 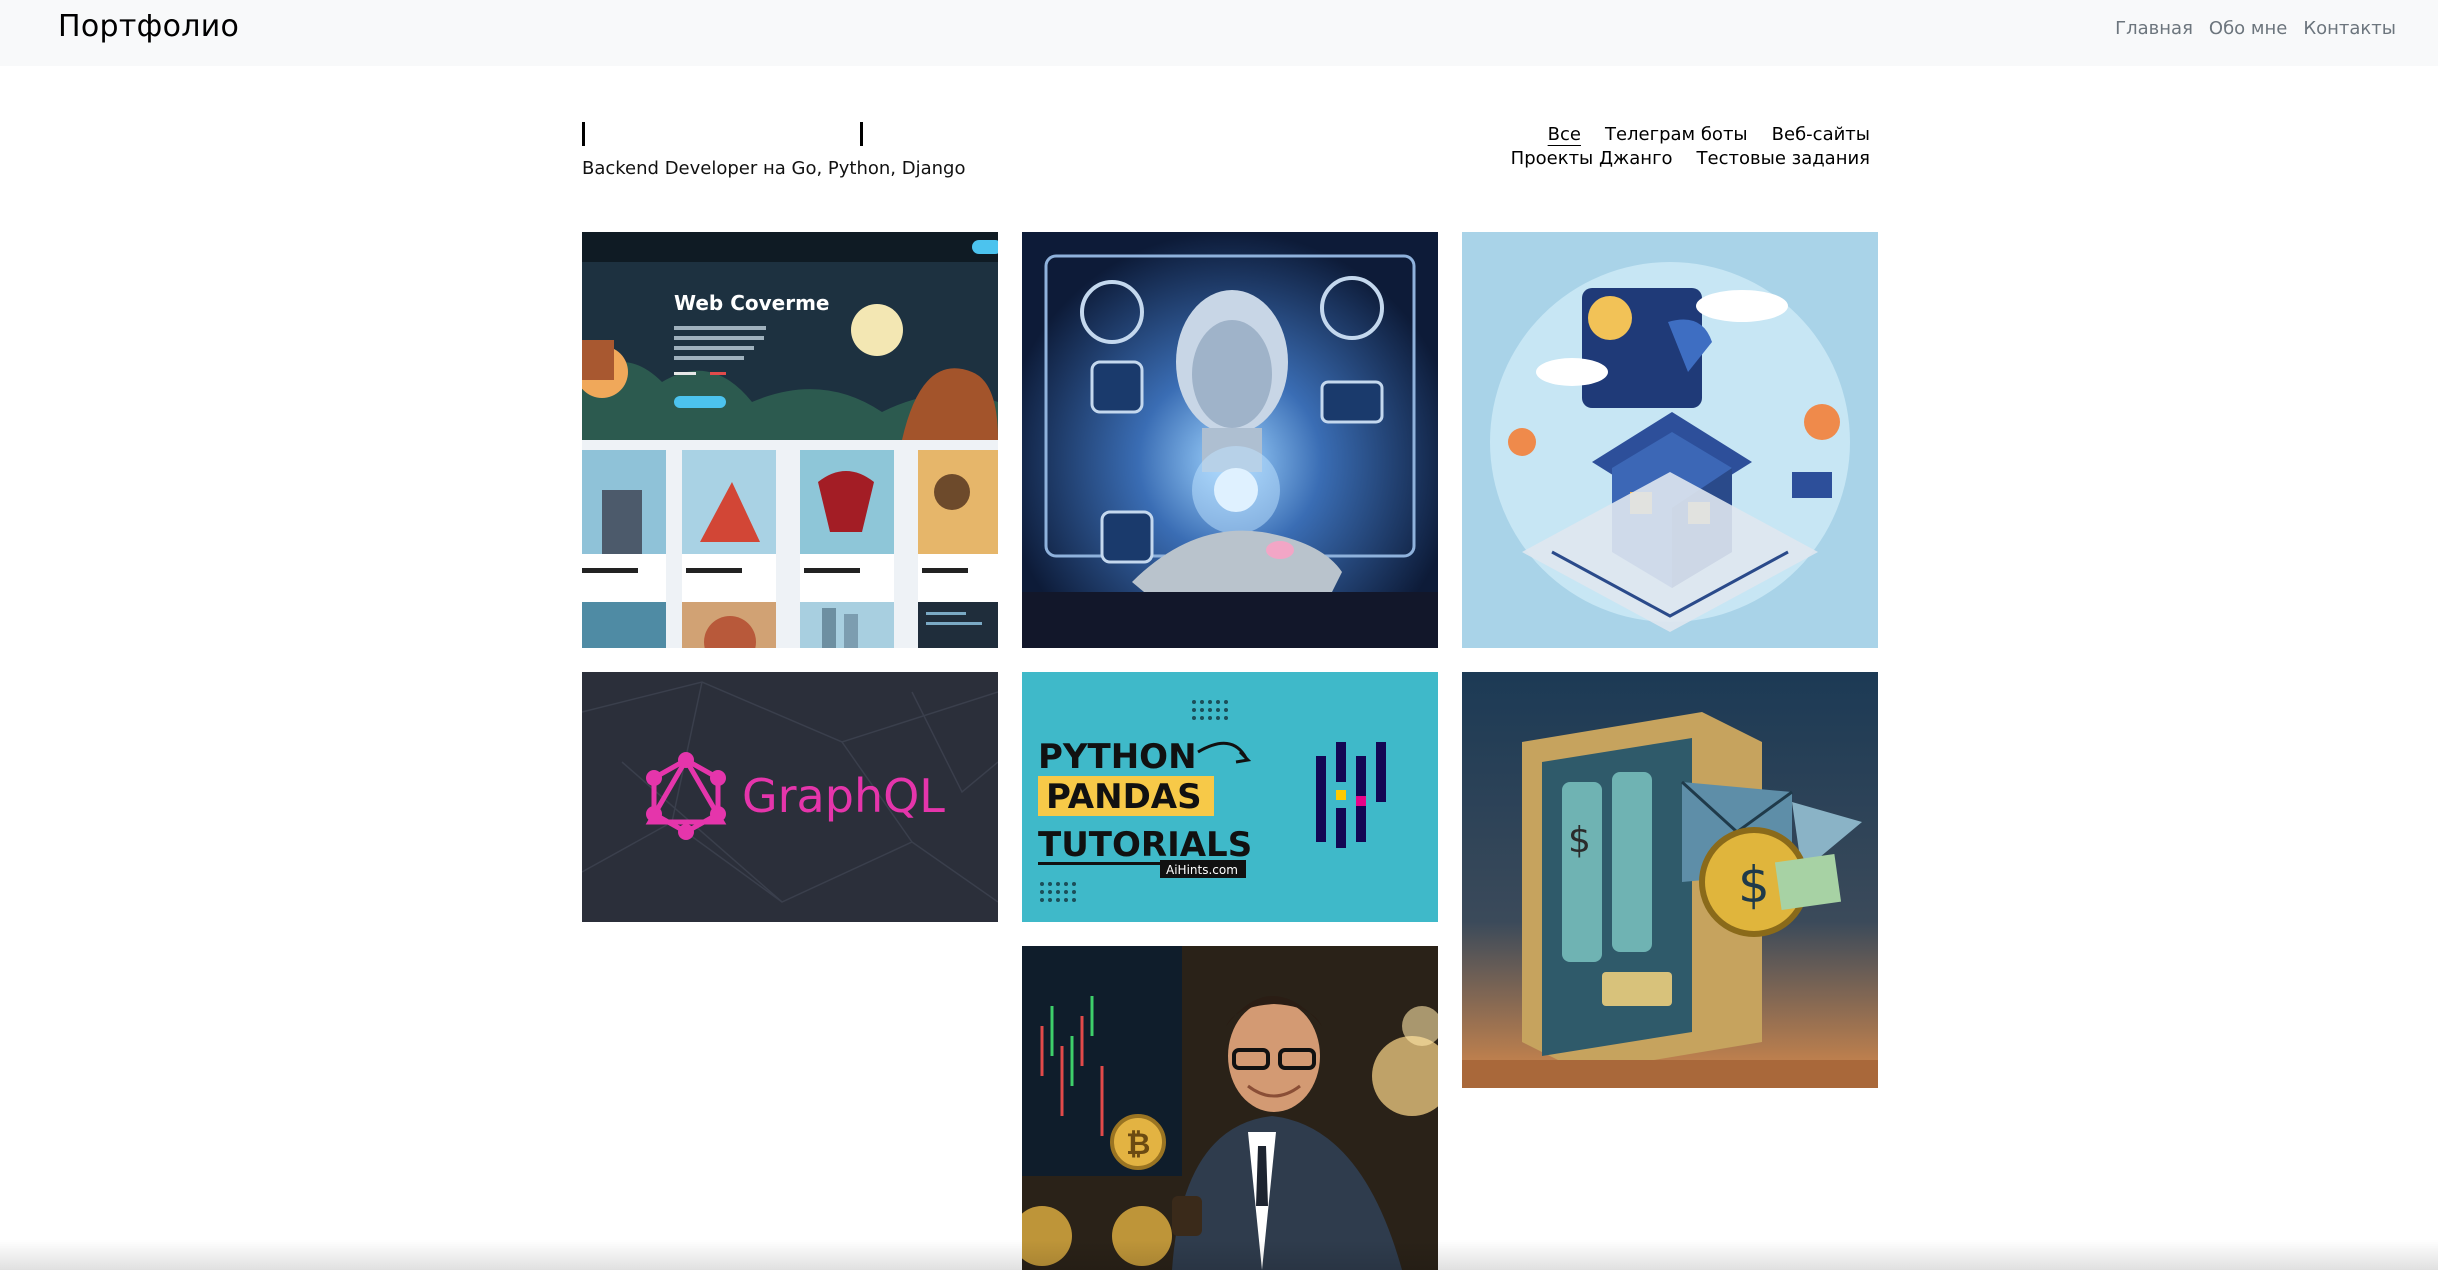 I want to click on graphql-image: GraphQL, so click(x=790, y=797).